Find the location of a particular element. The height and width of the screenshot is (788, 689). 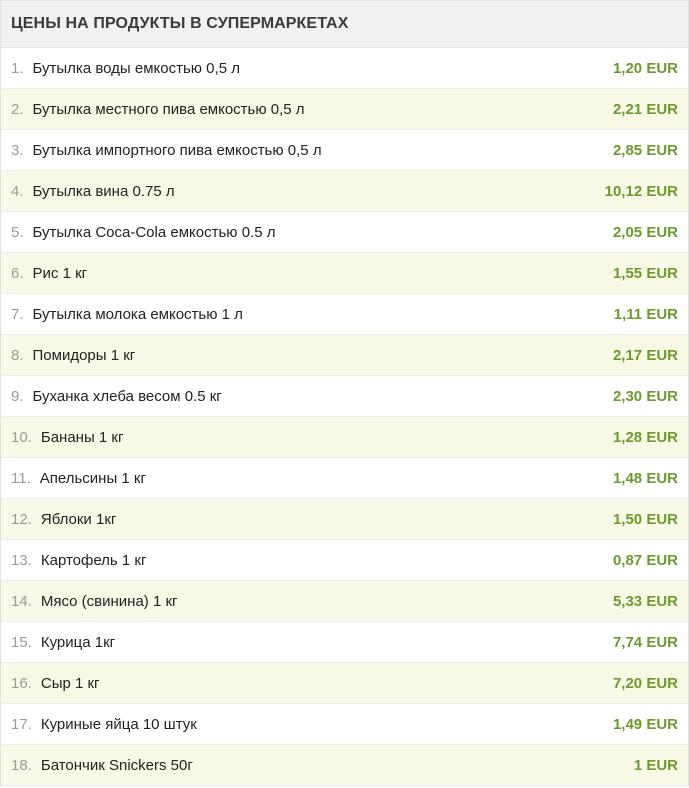

row-label: 15. Курица 1кг is located at coordinates (63, 642).